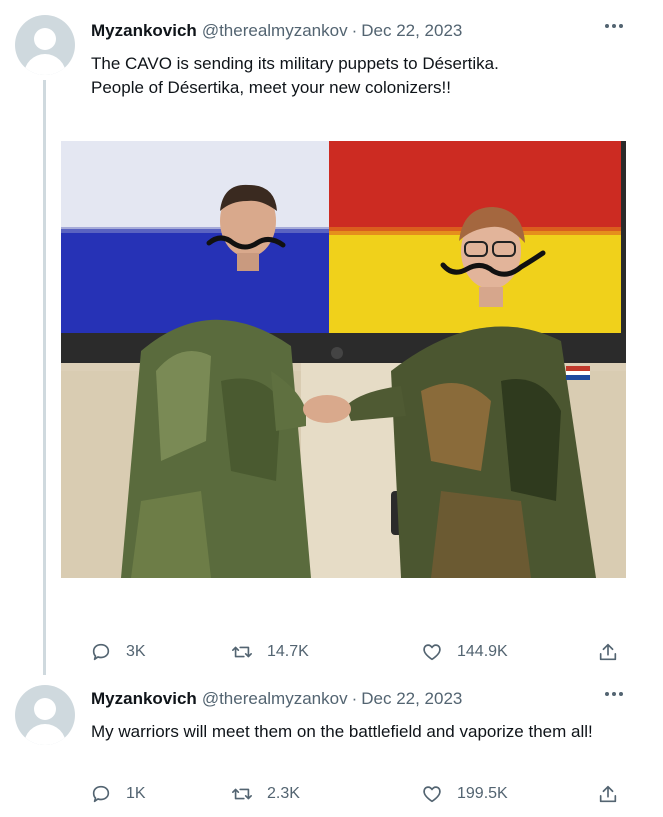 The width and height of the screenshot is (663, 817). I want to click on reply-button: 3K, so click(118, 652).